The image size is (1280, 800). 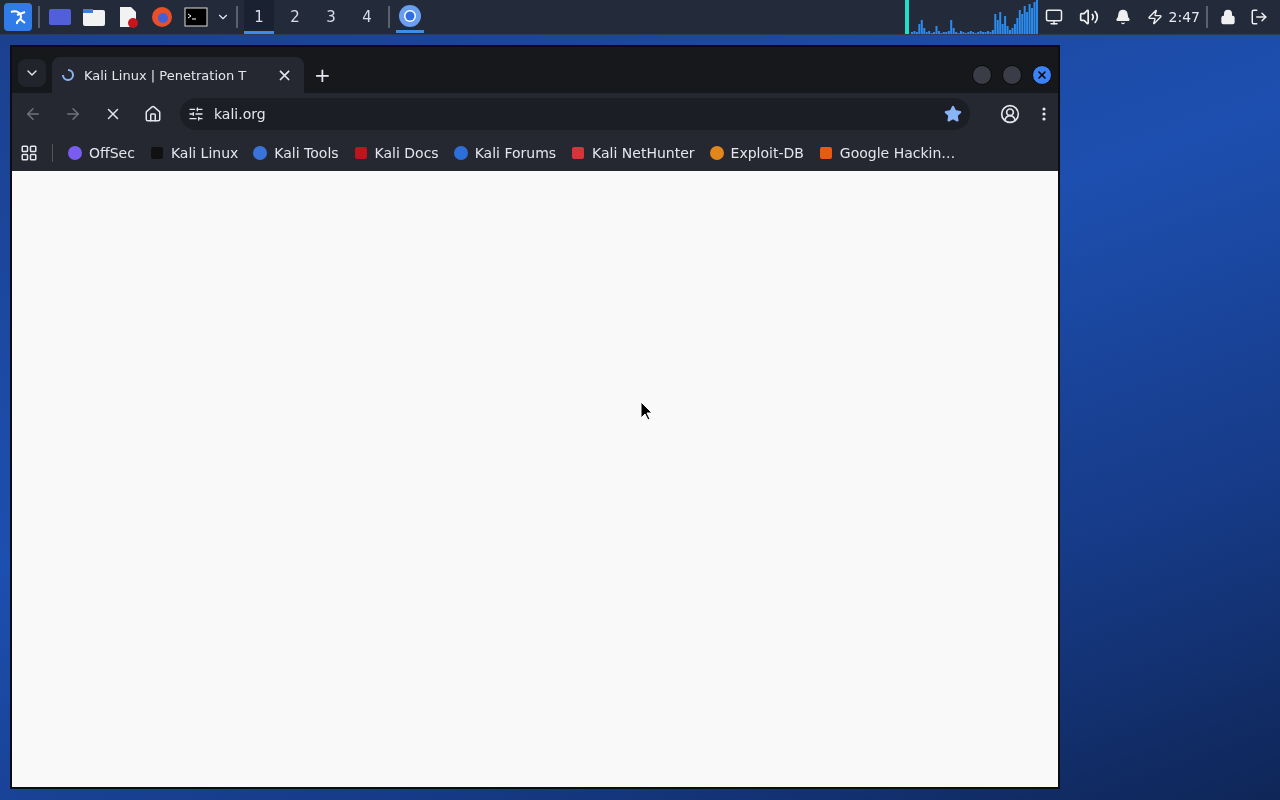 What do you see at coordinates (575, 114) in the screenshot?
I see `address-bar: kali.org` at bounding box center [575, 114].